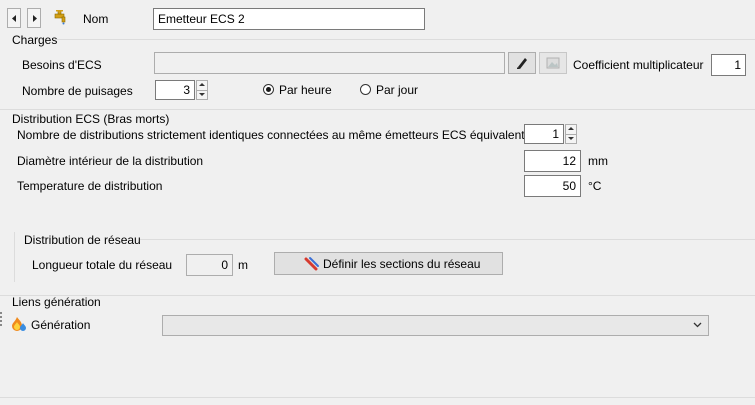 The height and width of the screenshot is (405, 755). I want to click on chevron-left-icon, so click(14, 18).